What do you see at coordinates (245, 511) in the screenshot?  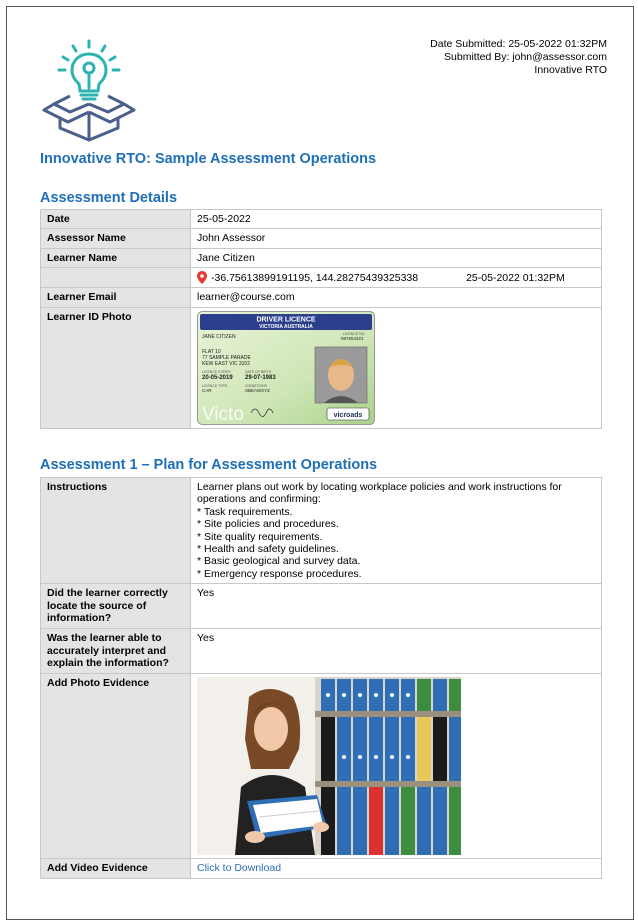 I see `instruction-item: * Task requirements.` at bounding box center [245, 511].